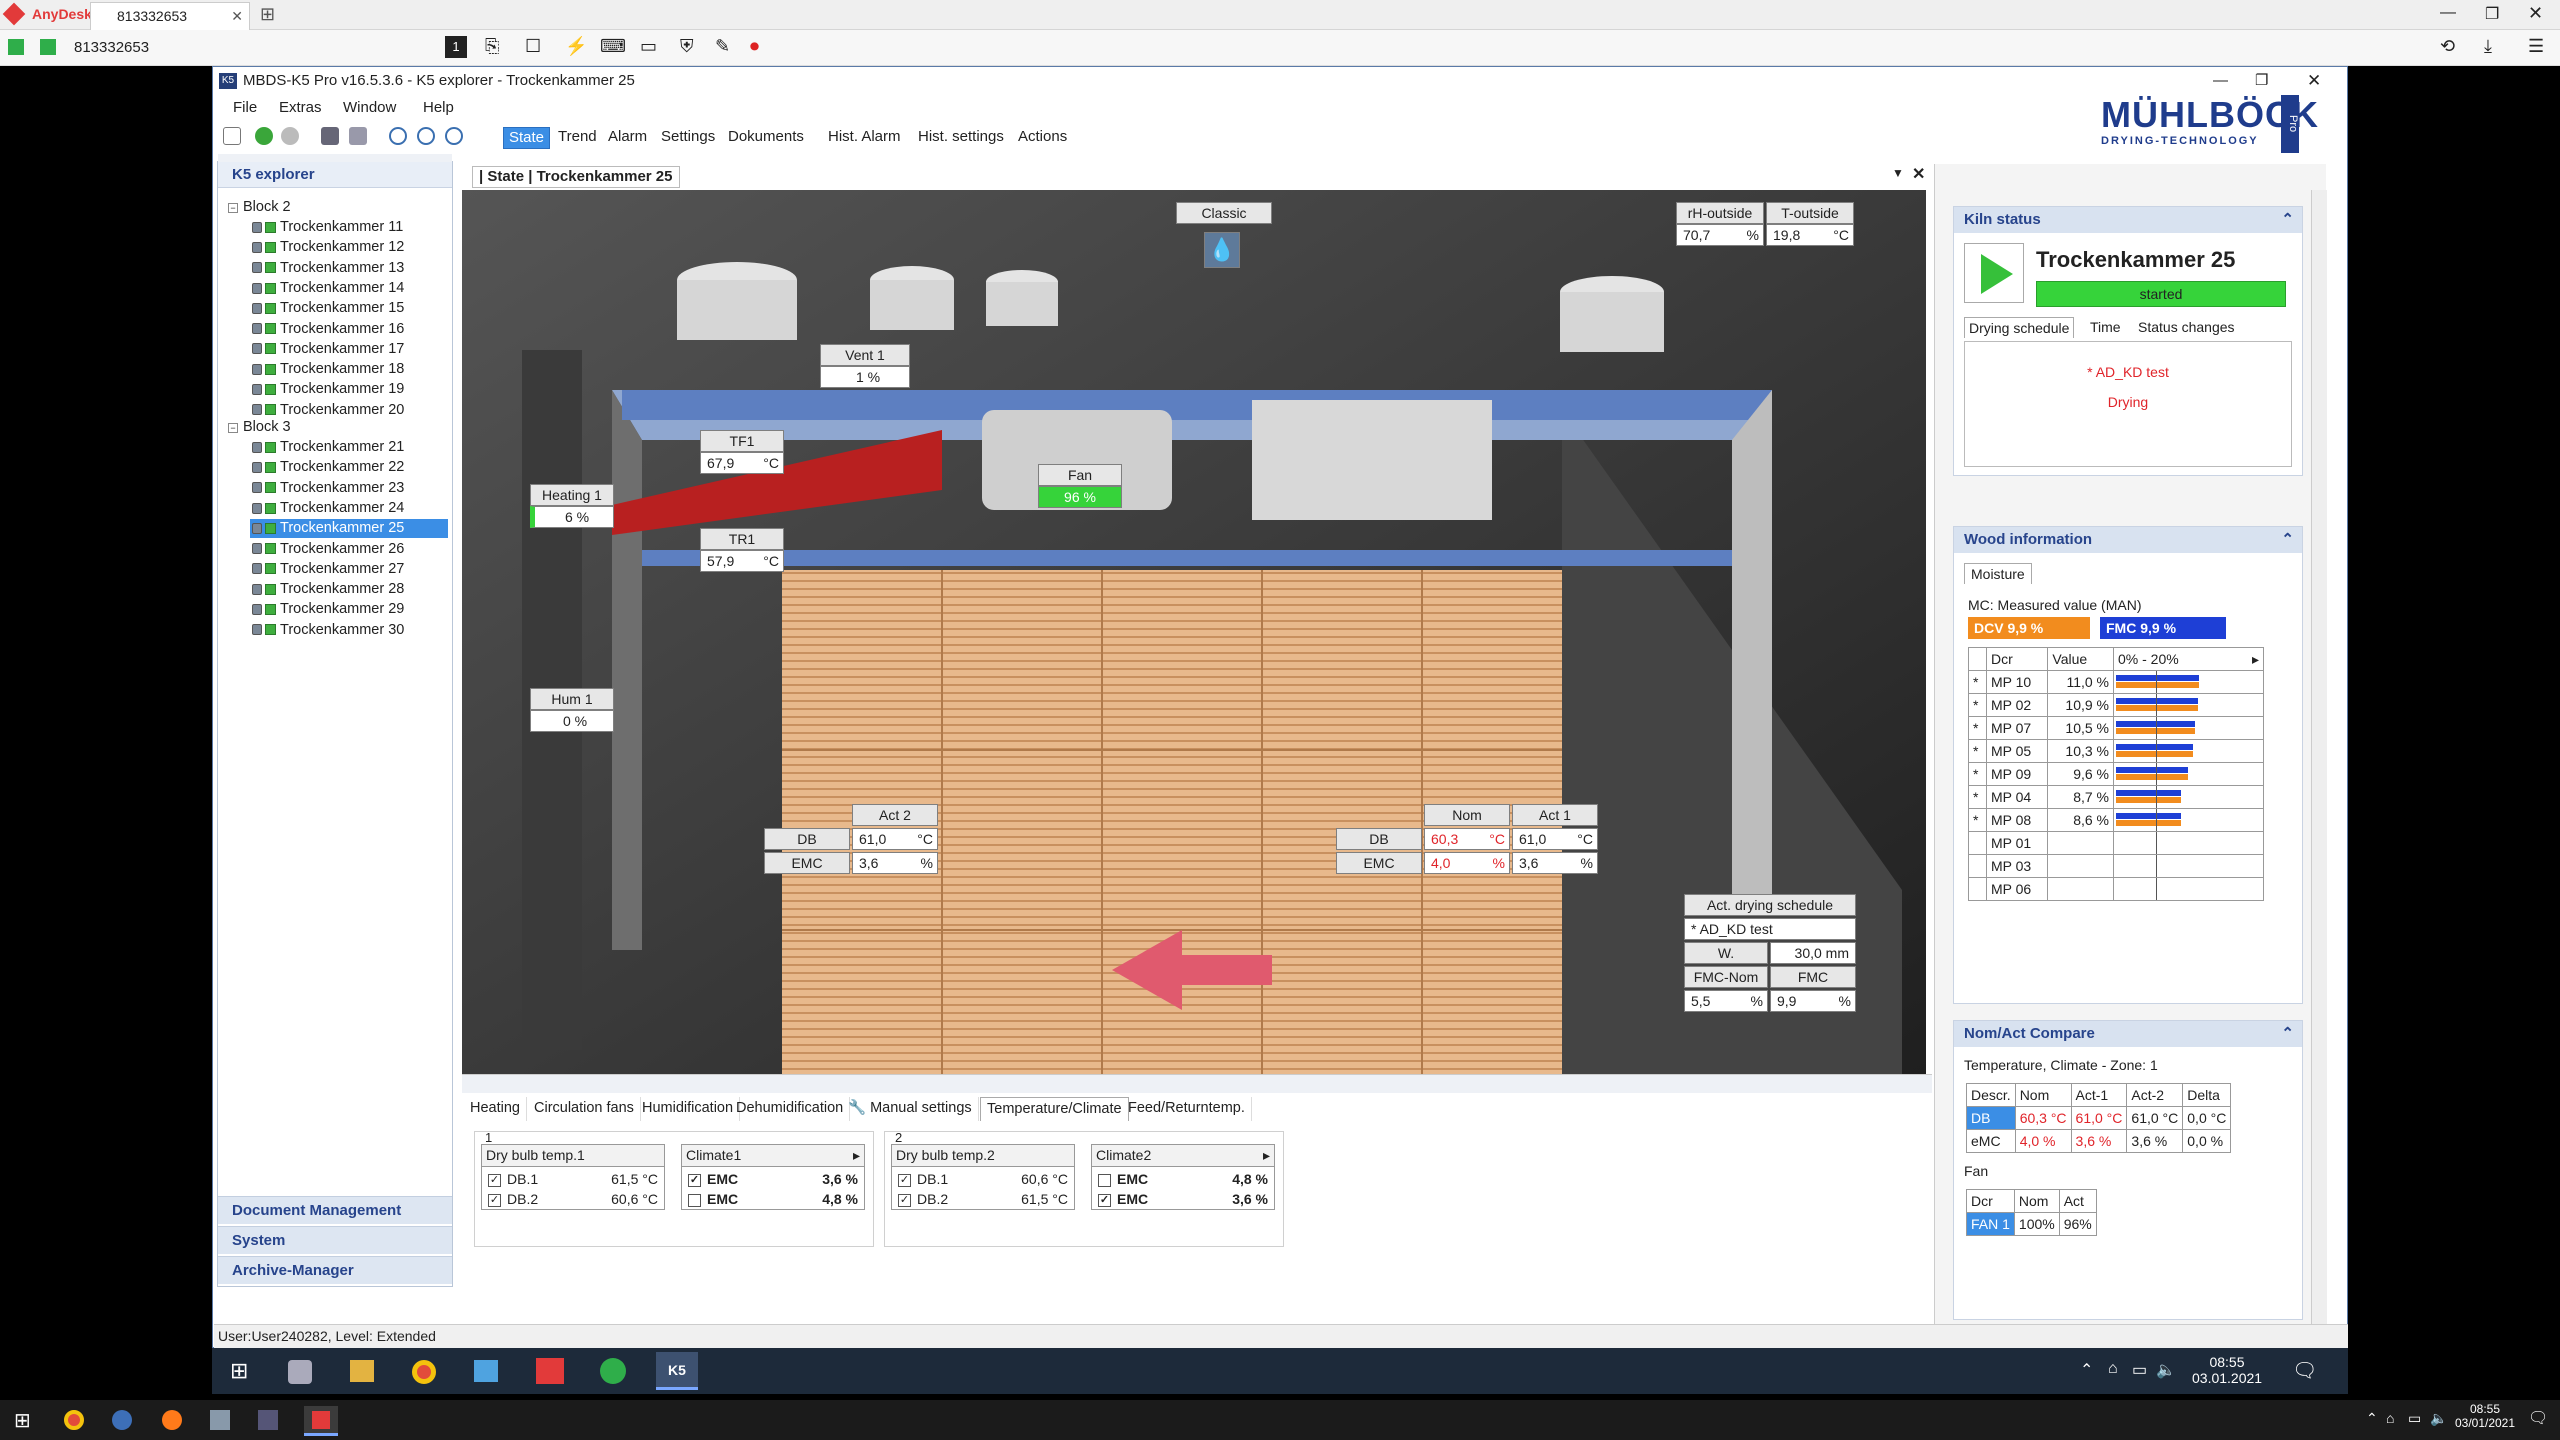 Image resolution: width=2560 pixels, height=1440 pixels. I want to click on emc-row-2: EMC 4,8 %, so click(773, 1199).